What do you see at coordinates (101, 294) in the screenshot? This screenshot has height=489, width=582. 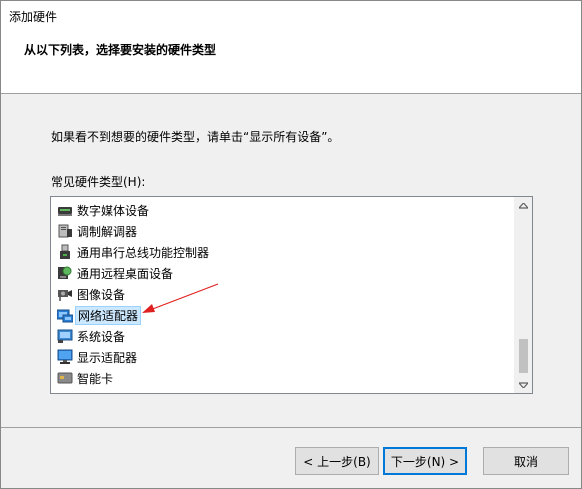 I see `list-item-label: 图像设备` at bounding box center [101, 294].